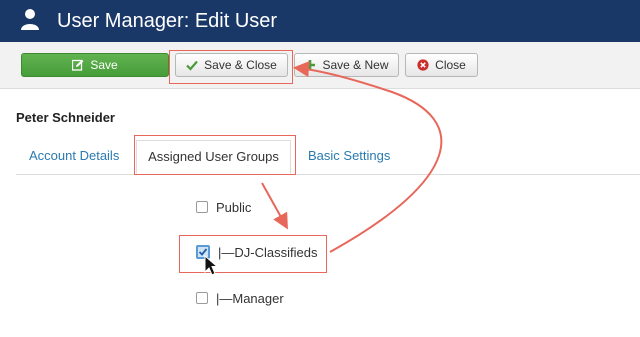 This screenshot has height=337, width=640. Describe the element at coordinates (253, 254) in the screenshot. I see `group-highlight` at that location.